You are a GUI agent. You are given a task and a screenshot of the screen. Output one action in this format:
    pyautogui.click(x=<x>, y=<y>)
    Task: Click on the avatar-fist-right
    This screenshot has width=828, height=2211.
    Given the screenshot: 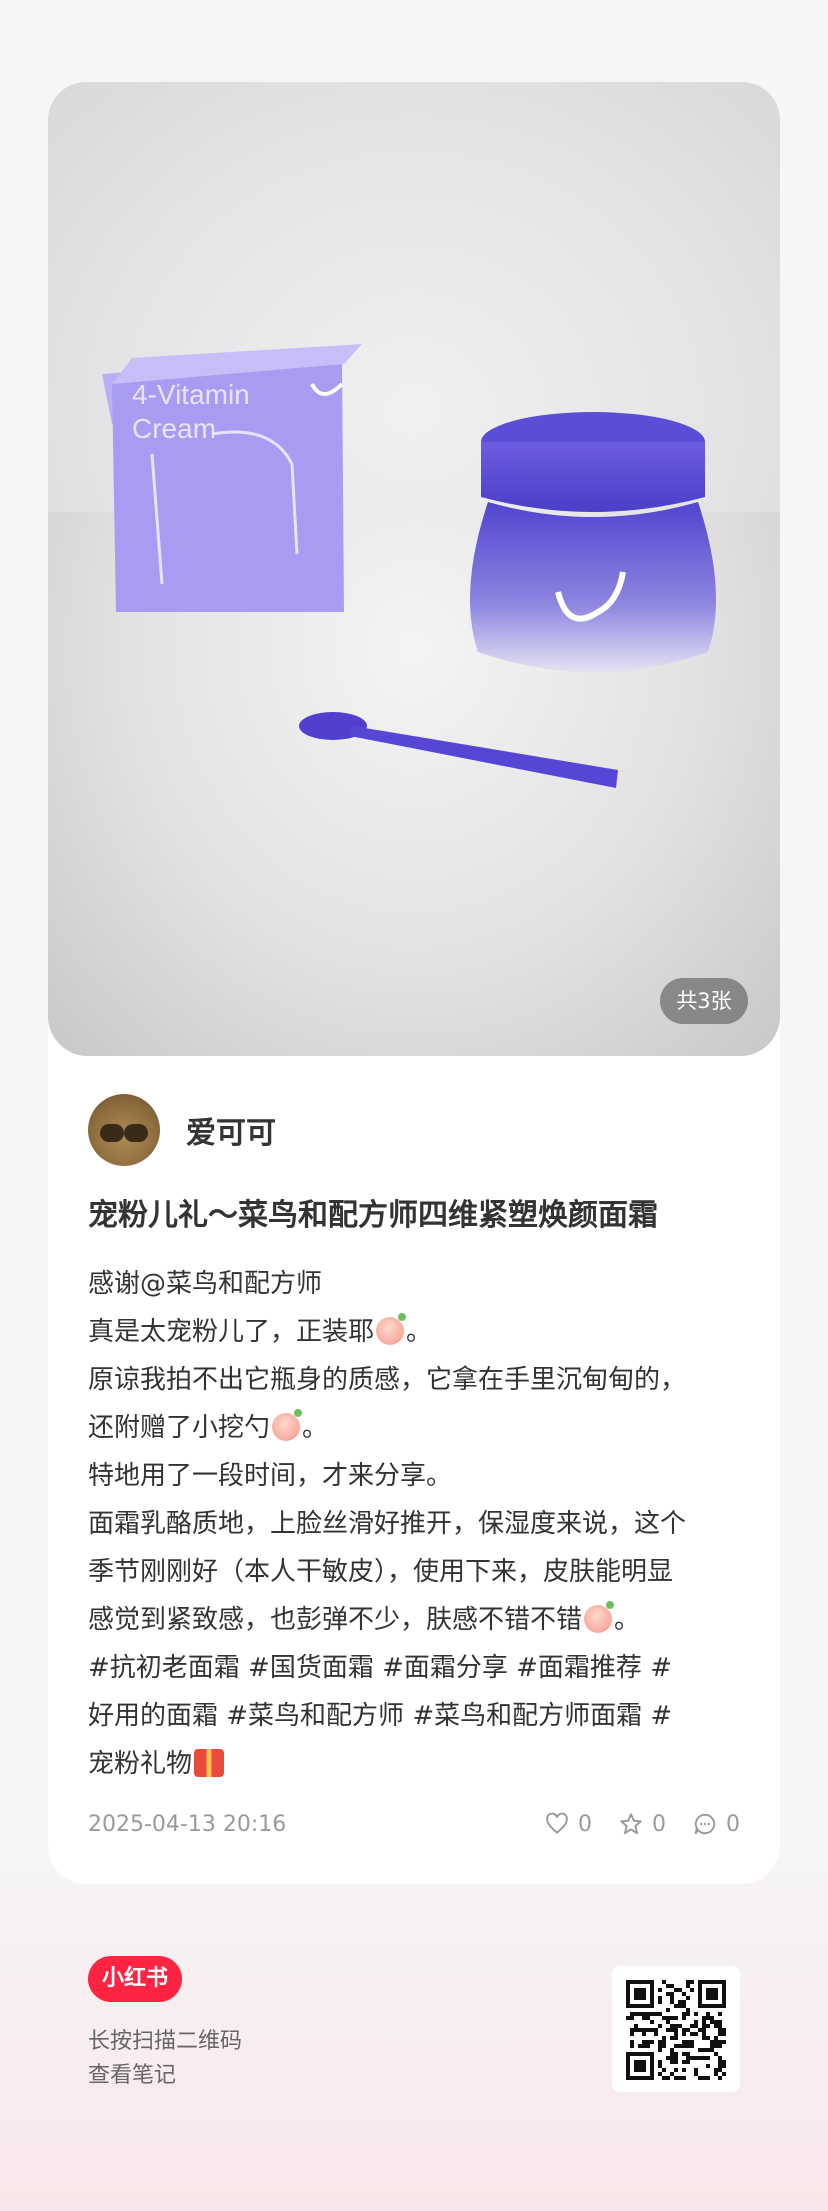 What is the action you would take?
    pyautogui.click(x=136, y=1133)
    